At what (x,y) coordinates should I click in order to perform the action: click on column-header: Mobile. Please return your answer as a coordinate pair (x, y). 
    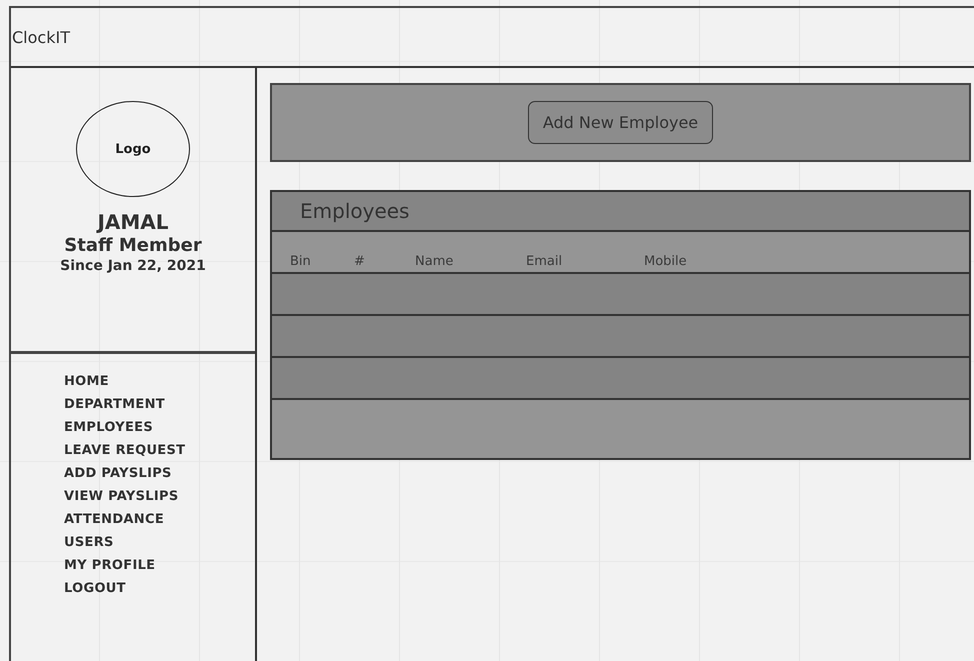
    Looking at the image, I should click on (666, 261).